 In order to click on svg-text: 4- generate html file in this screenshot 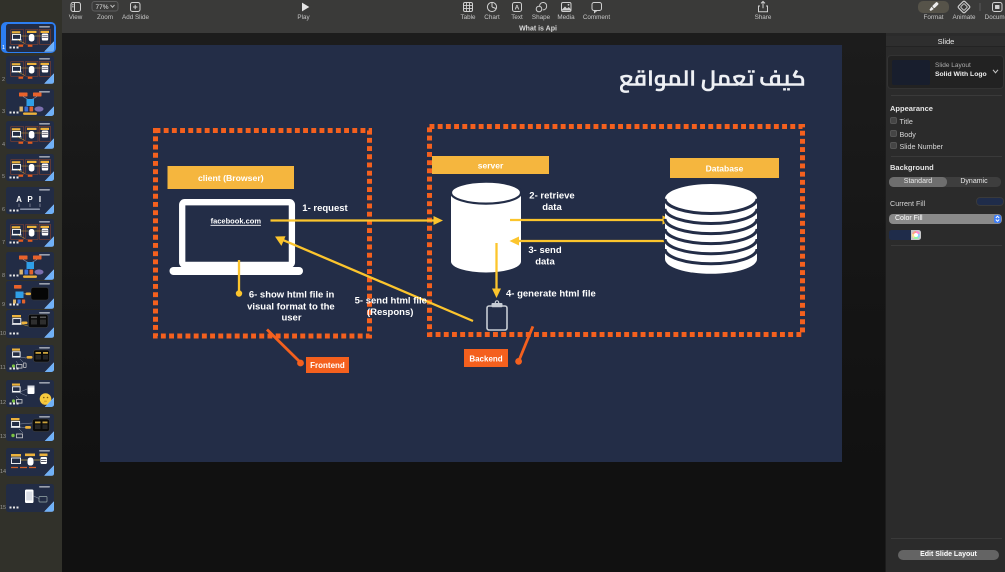, I will do `click(551, 294)`.